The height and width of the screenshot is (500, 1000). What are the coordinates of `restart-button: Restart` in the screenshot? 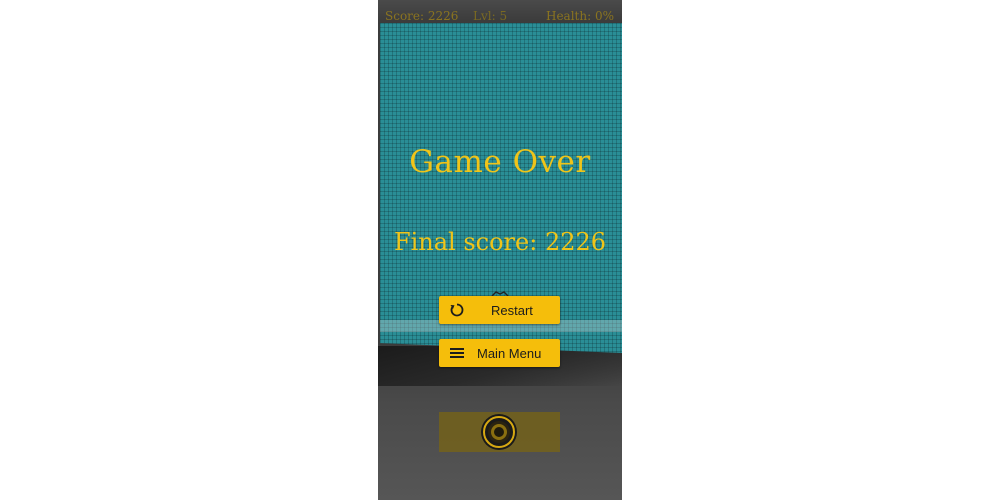 It's located at (499, 310).